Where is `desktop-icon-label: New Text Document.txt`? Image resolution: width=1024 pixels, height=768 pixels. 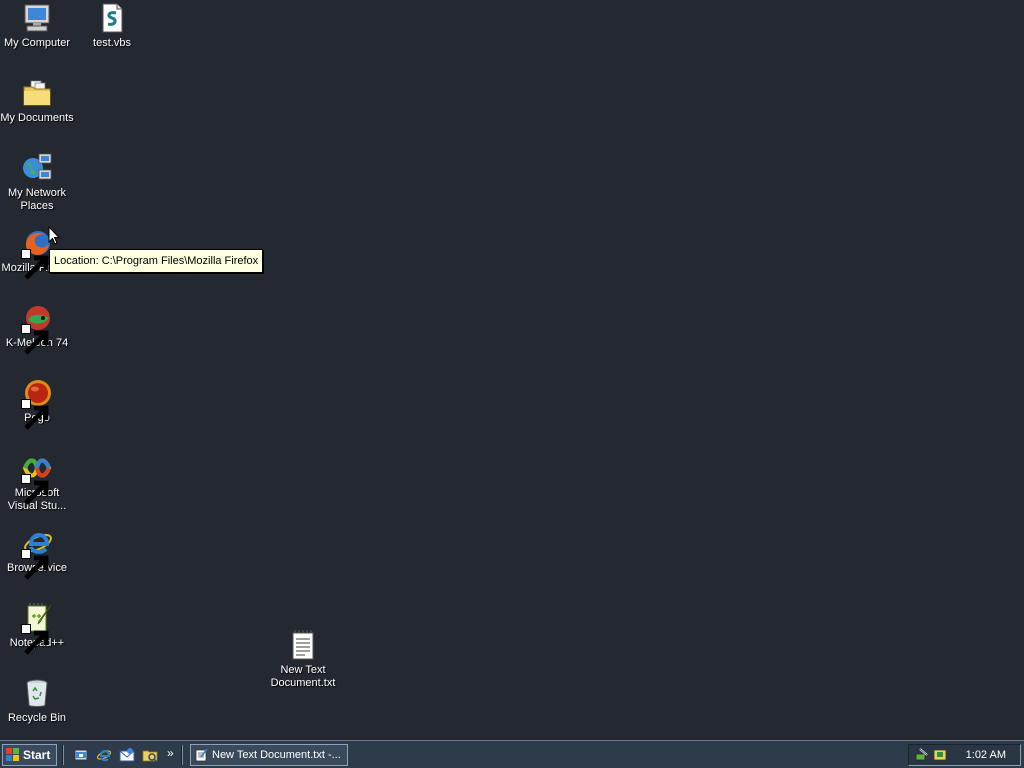
desktop-icon-label: New Text Document.txt is located at coordinates (303, 676).